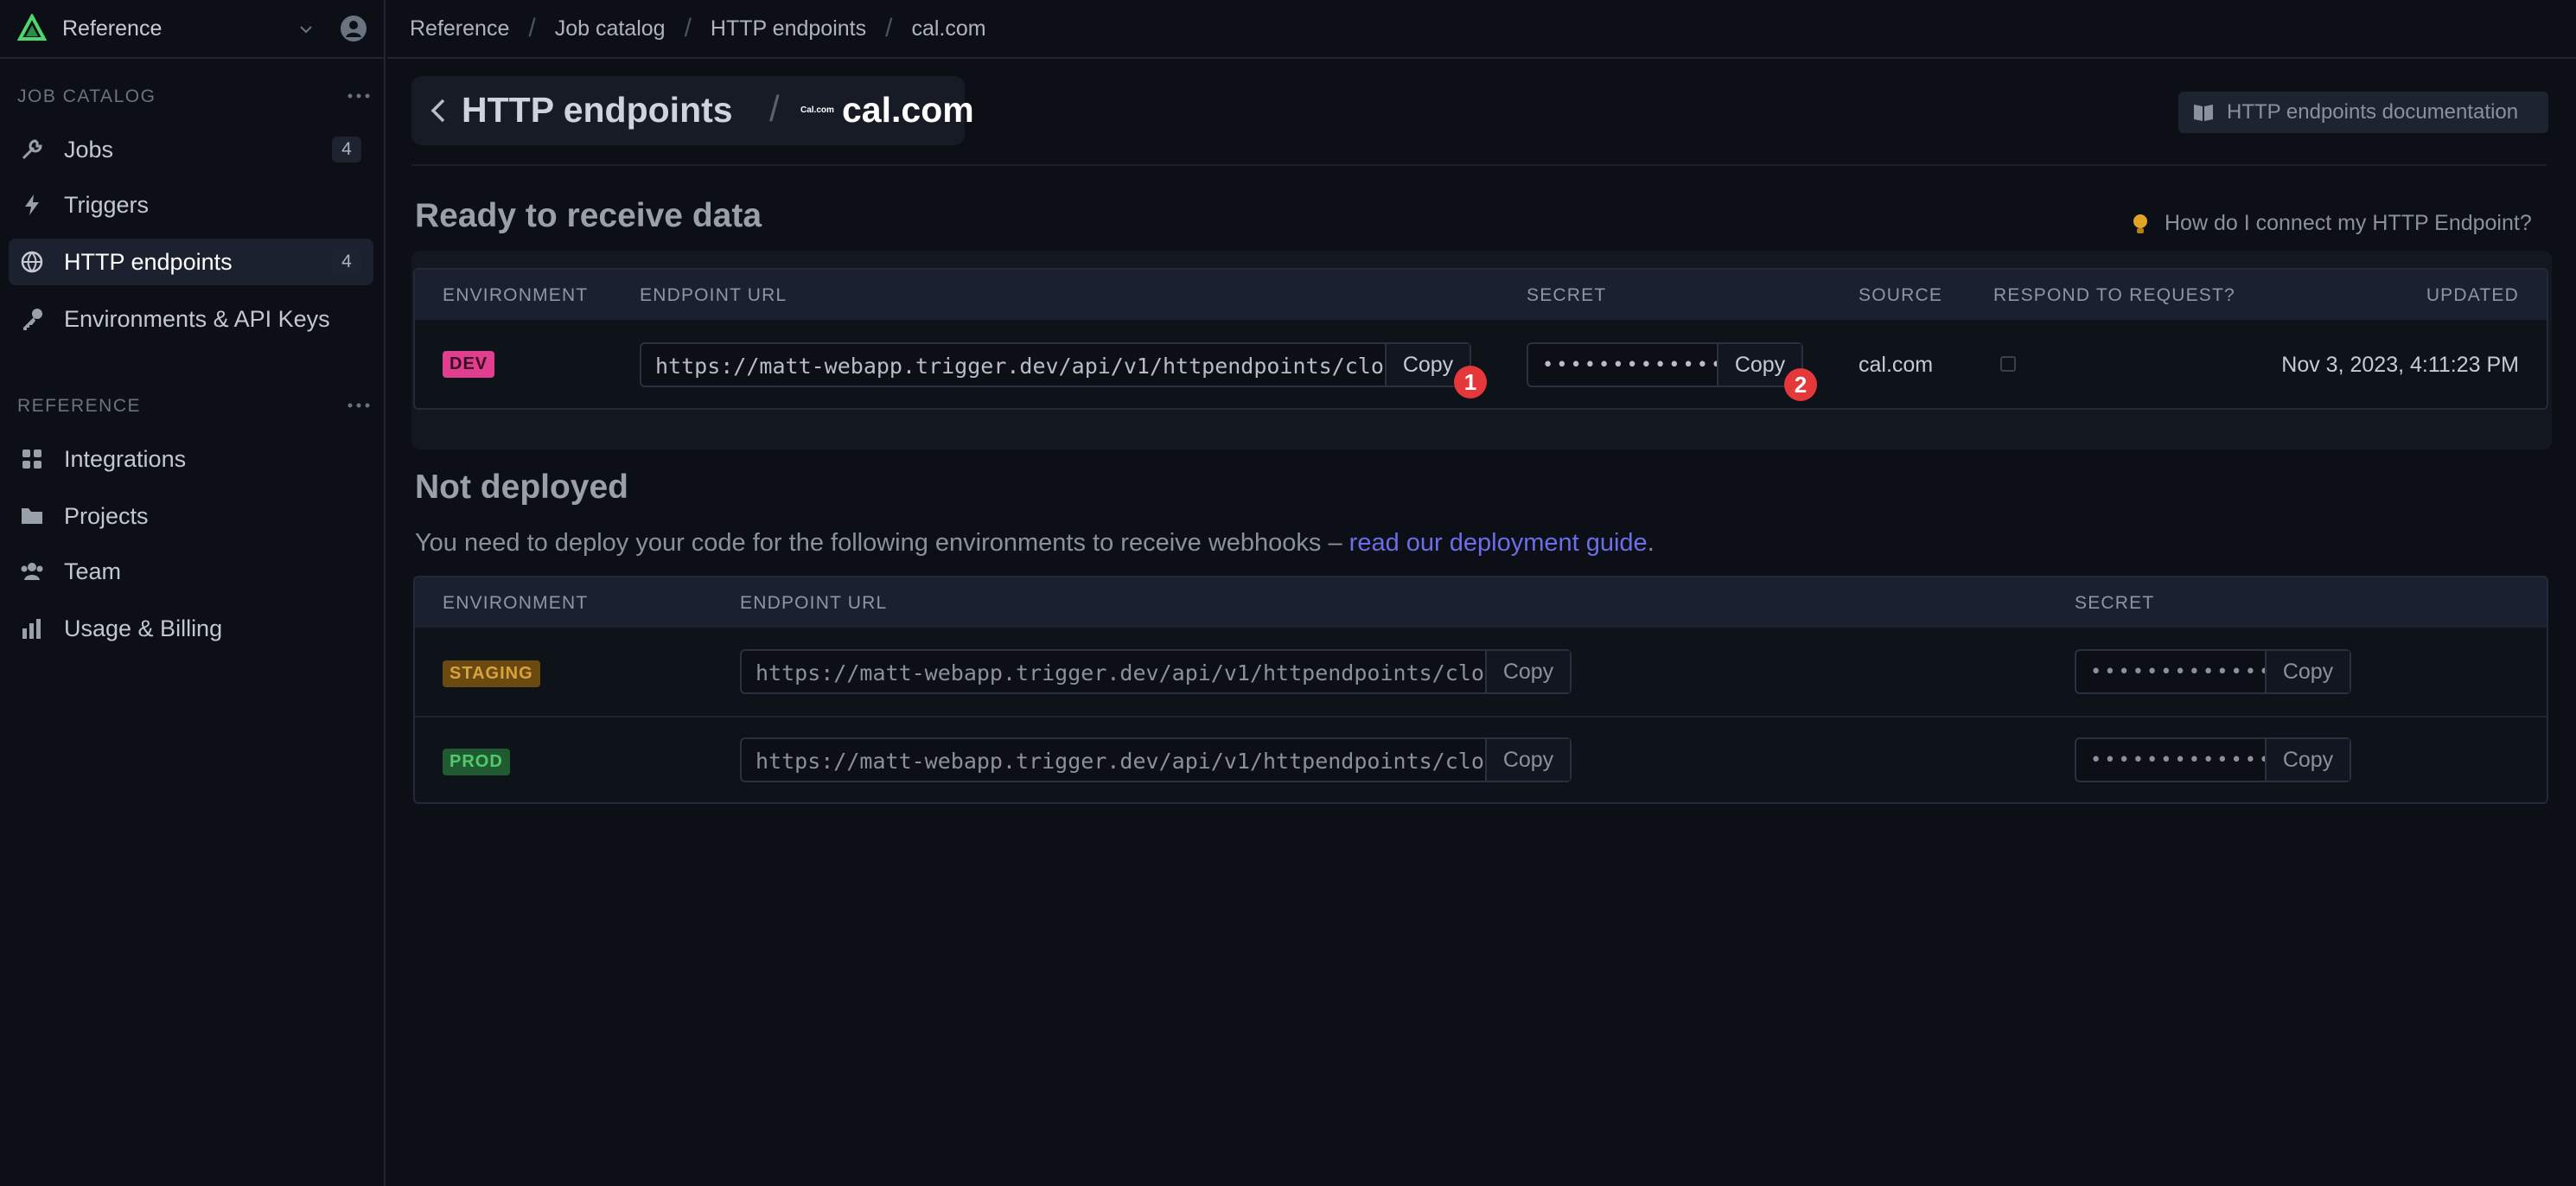  What do you see at coordinates (2472, 295) in the screenshot?
I see `column-header: UPDATED` at bounding box center [2472, 295].